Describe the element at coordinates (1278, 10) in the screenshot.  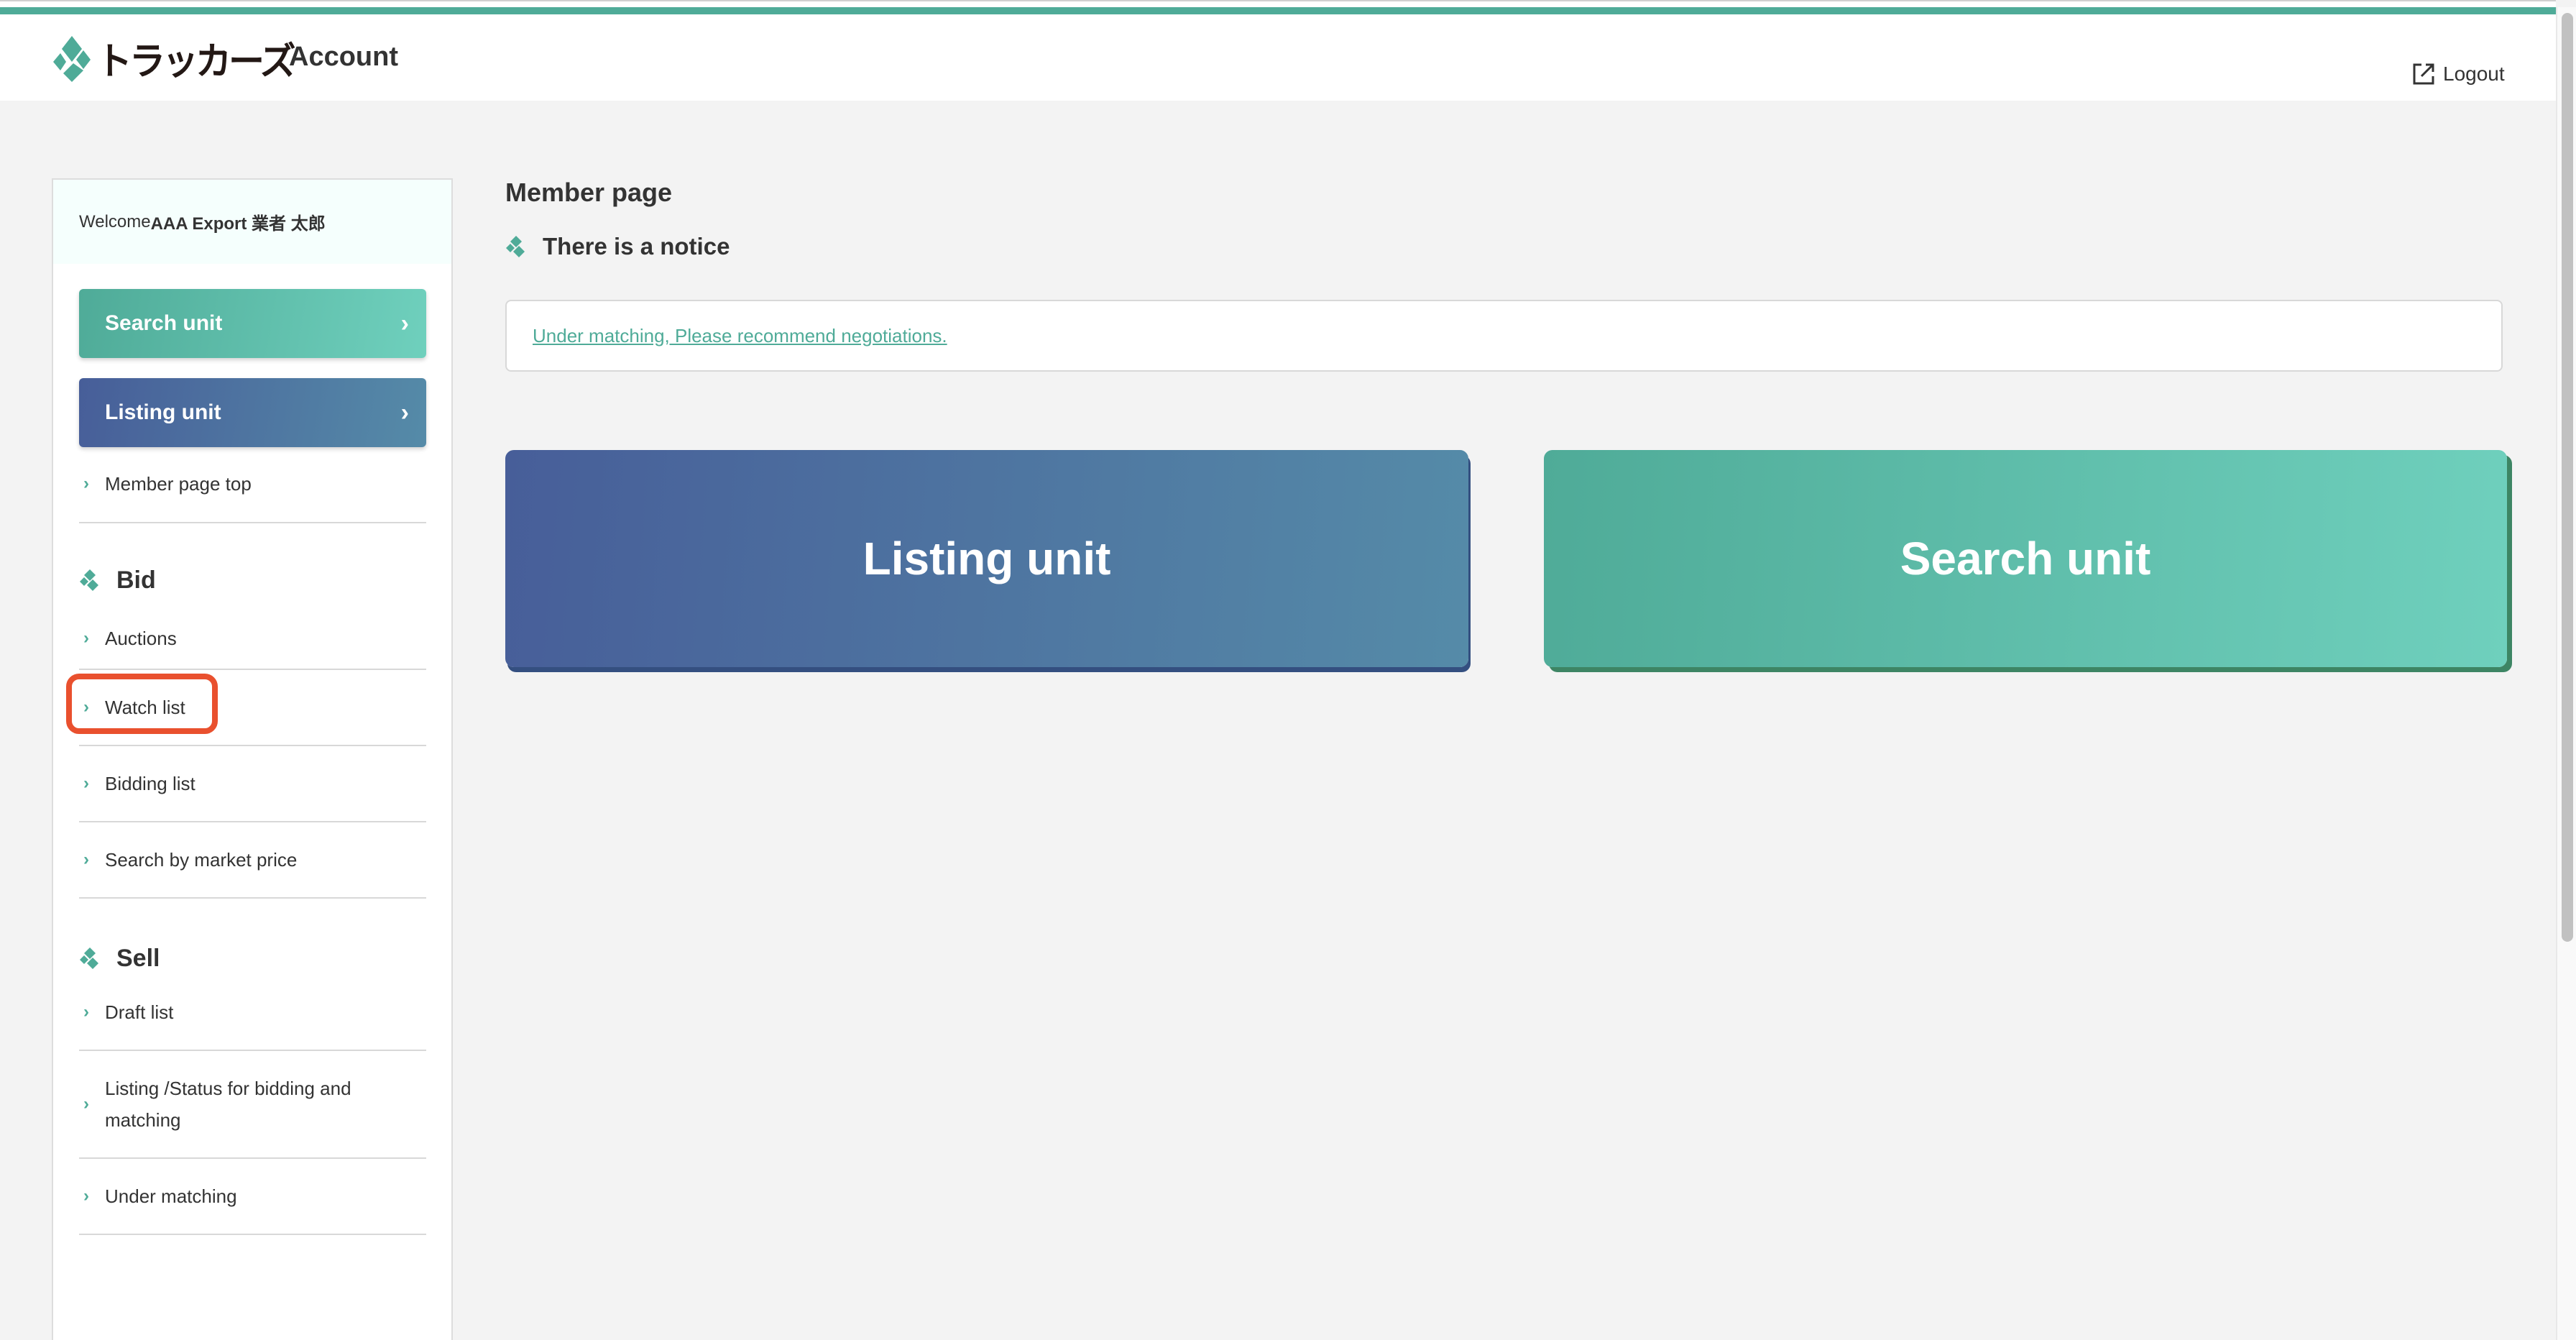
I see `accent-bar` at that location.